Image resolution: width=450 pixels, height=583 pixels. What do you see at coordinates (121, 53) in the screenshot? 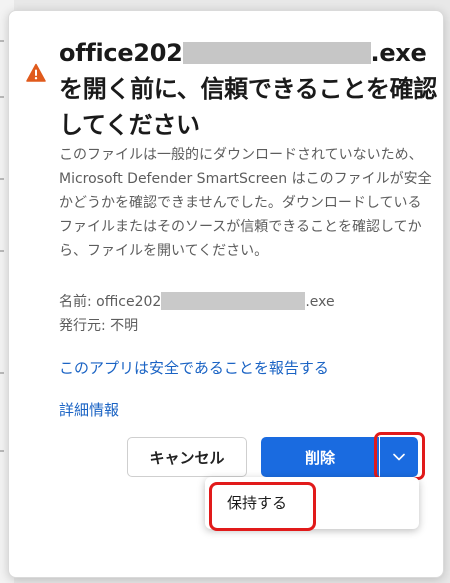
I see `title-filename-prefix: office202` at bounding box center [121, 53].